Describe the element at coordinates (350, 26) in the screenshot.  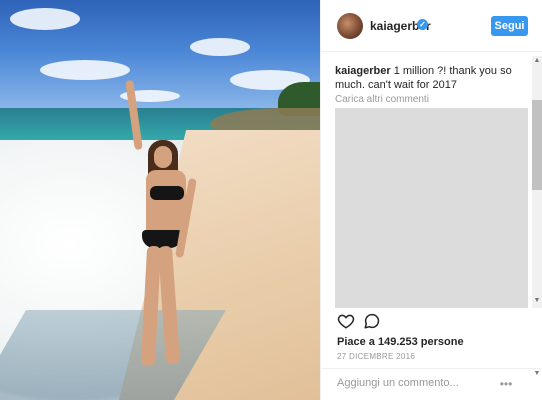
I see `avatar` at that location.